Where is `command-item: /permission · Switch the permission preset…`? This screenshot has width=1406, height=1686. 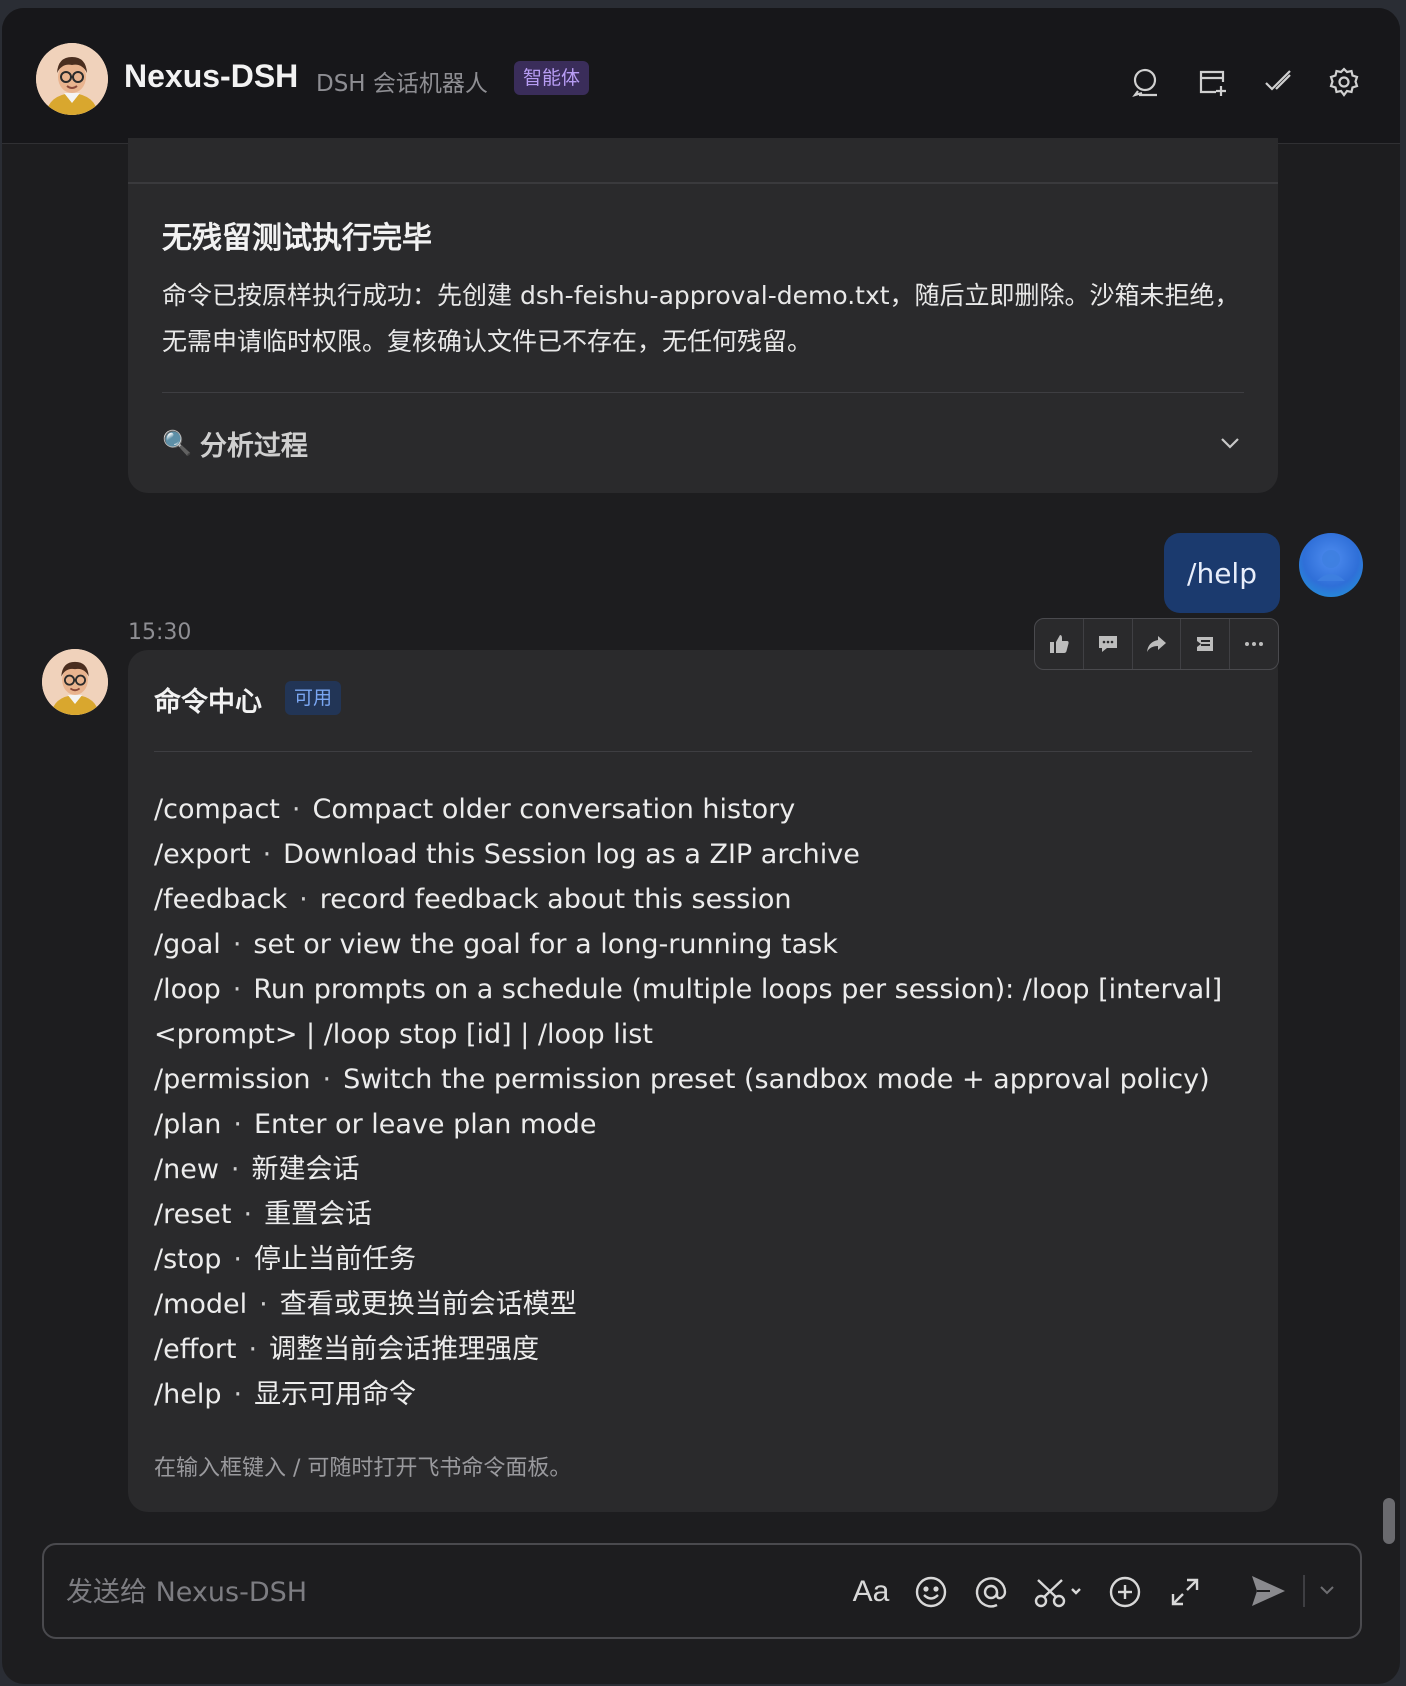 command-item: /permission · Switch the permission preset… is located at coordinates (704, 1079).